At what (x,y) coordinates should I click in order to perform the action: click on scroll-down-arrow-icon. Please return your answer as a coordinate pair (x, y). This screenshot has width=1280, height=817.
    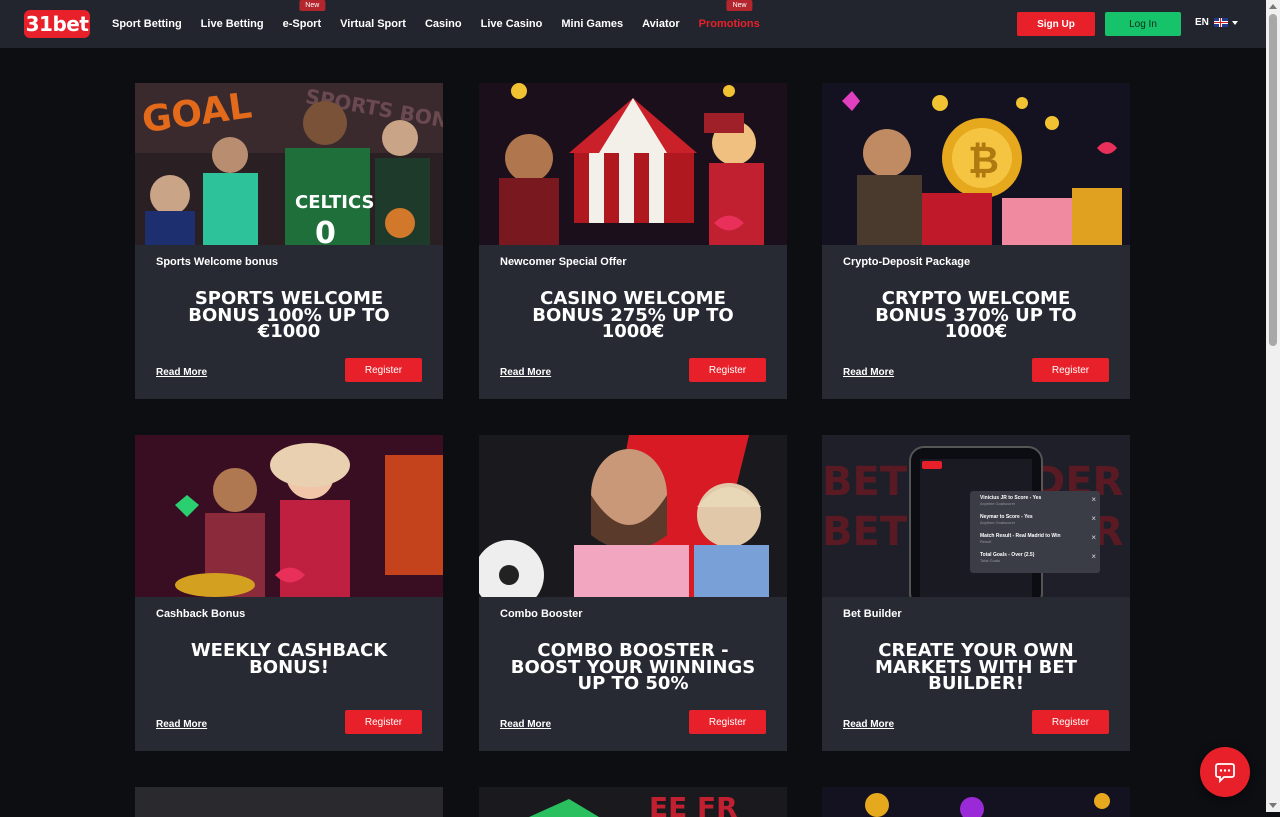
    Looking at the image, I should click on (1273, 805).